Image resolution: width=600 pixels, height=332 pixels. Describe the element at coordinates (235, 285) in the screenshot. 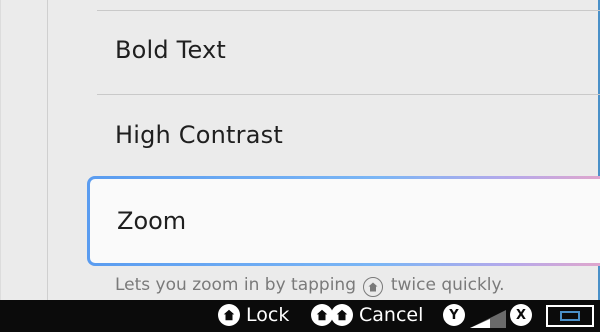

I see `zoom-description-text: Lets you zoom in by tapping` at that location.